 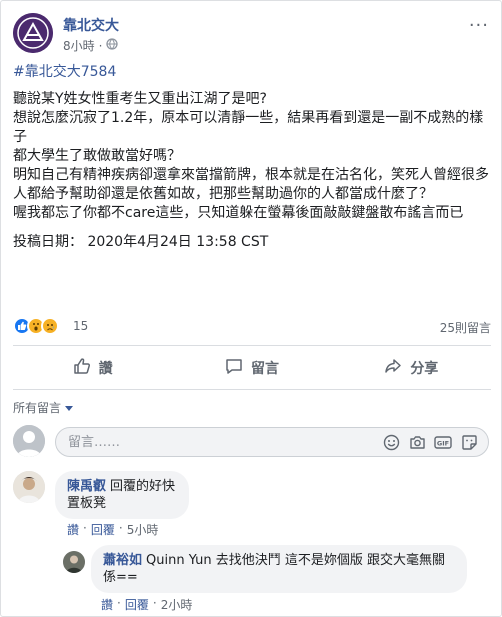 I want to click on comments-filter-dropdown: 所有留言, so click(x=43, y=407).